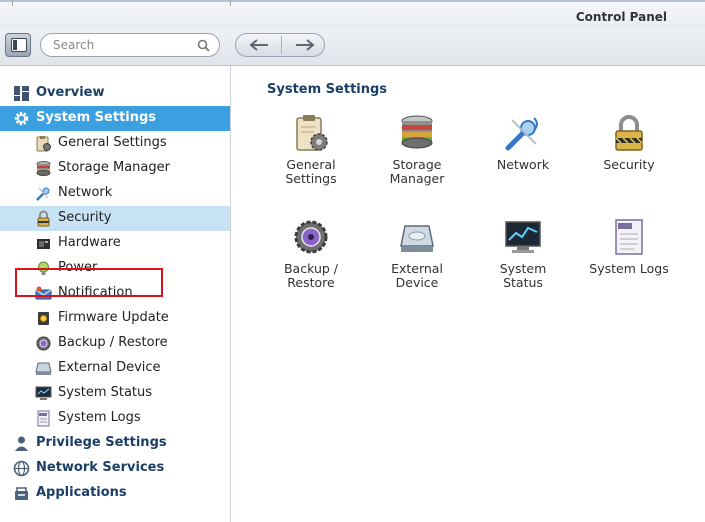  What do you see at coordinates (21, 443) in the screenshot?
I see `user-icon` at bounding box center [21, 443].